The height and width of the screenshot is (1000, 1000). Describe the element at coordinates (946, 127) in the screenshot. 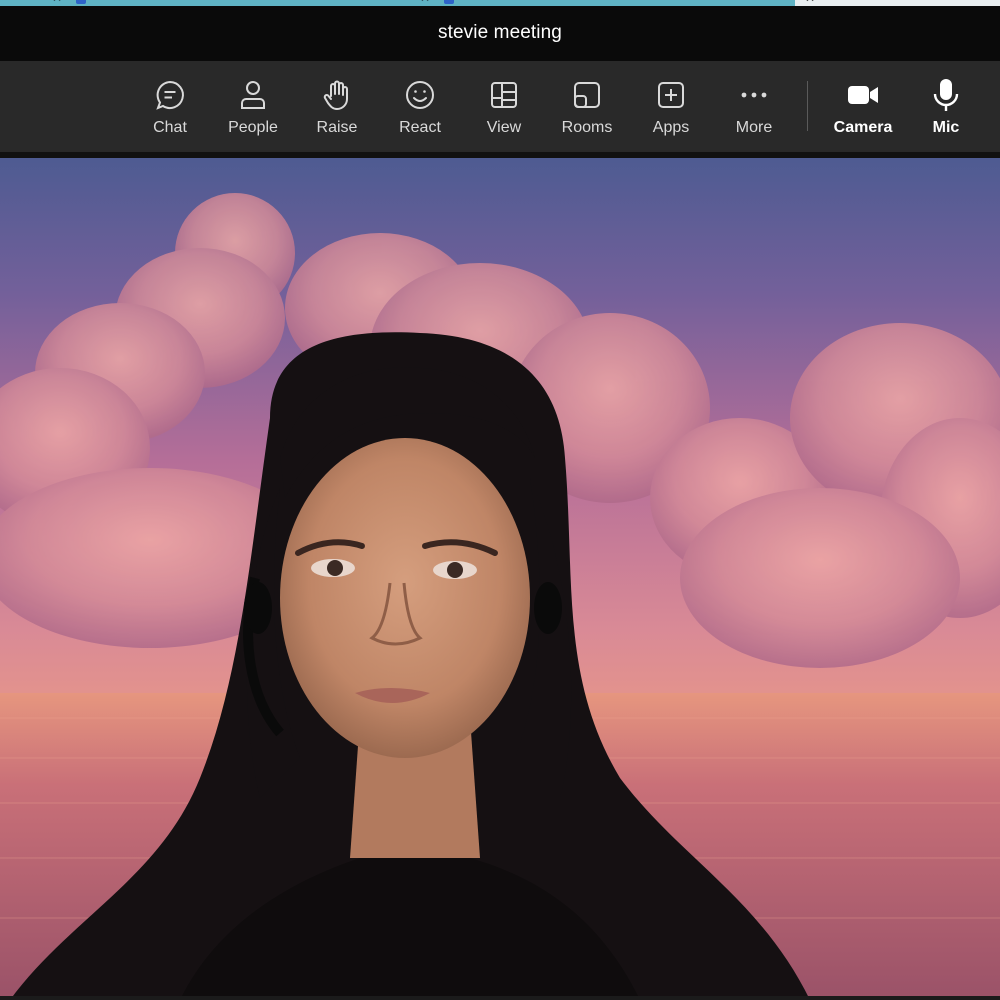

I see `mic-label: Mic` at that location.